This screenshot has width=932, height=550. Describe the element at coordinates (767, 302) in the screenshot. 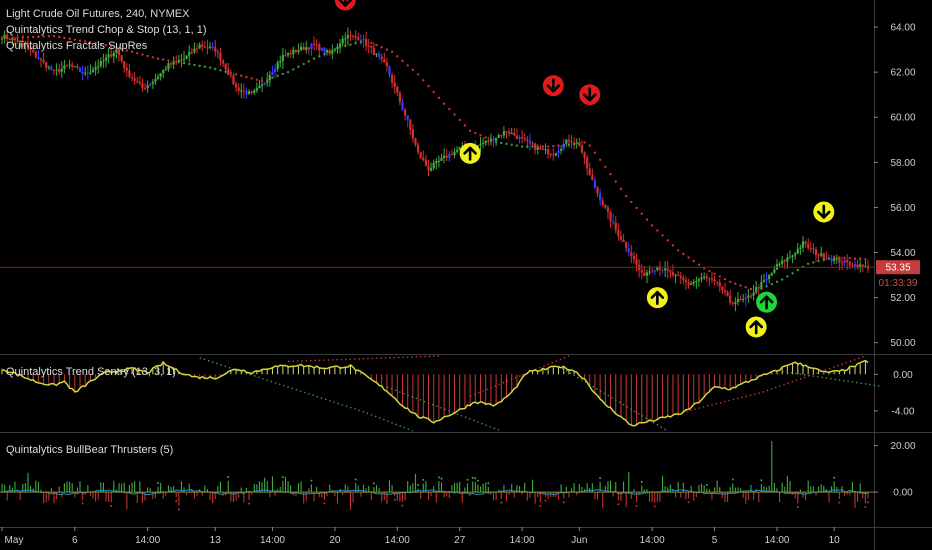

I see `signal-up-green-icon` at that location.